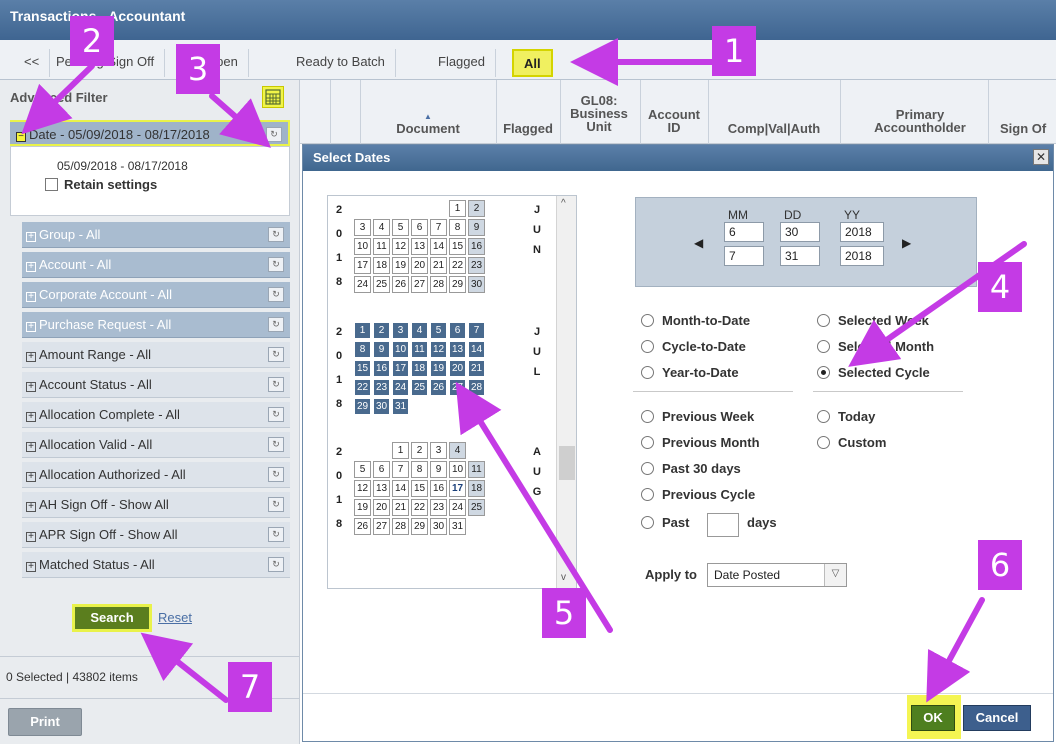  Describe the element at coordinates (599, 113) in the screenshot. I see `col-business-unit: GL08: Business Unit` at that location.